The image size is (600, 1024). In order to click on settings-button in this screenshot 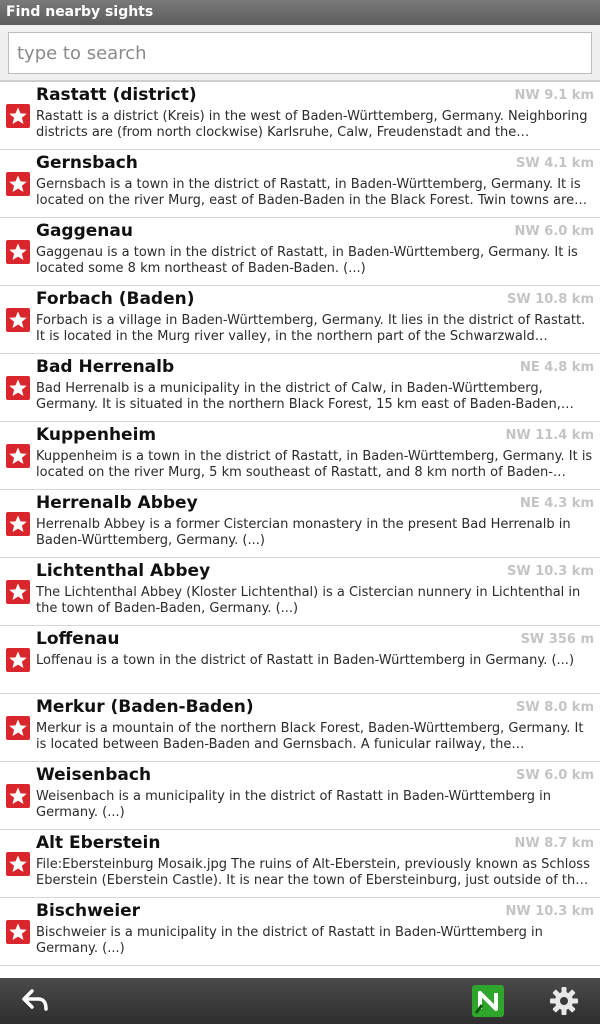, I will do `click(564, 1001)`.